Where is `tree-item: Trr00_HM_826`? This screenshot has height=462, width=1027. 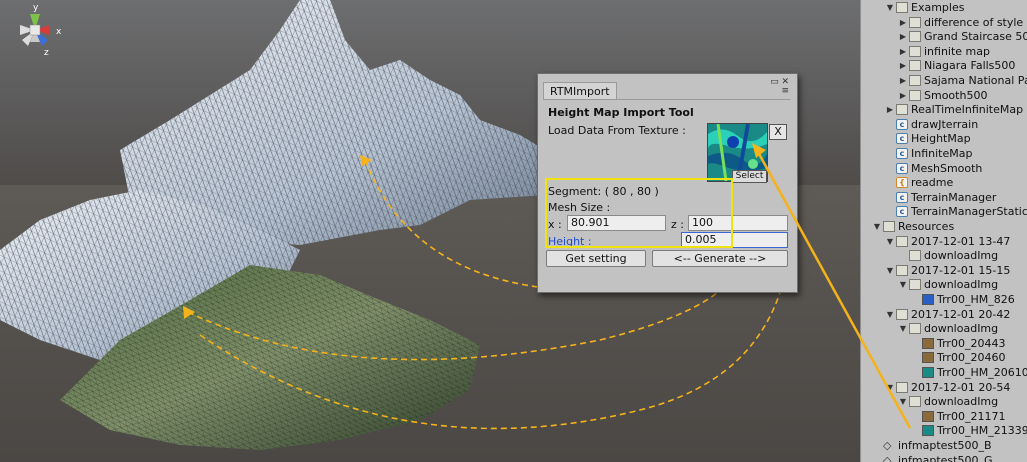 tree-item: Trr00_HM_826 is located at coordinates (944, 300).